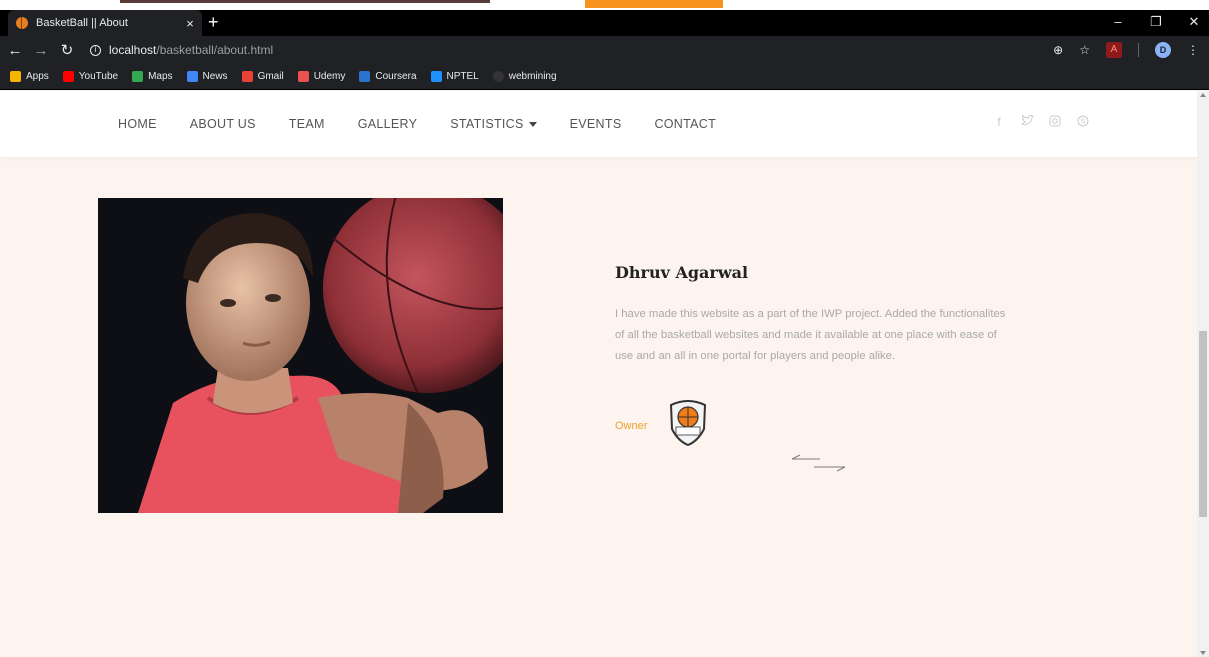 This screenshot has width=1209, height=657. What do you see at coordinates (192, 76) in the screenshot?
I see `news-icon` at bounding box center [192, 76].